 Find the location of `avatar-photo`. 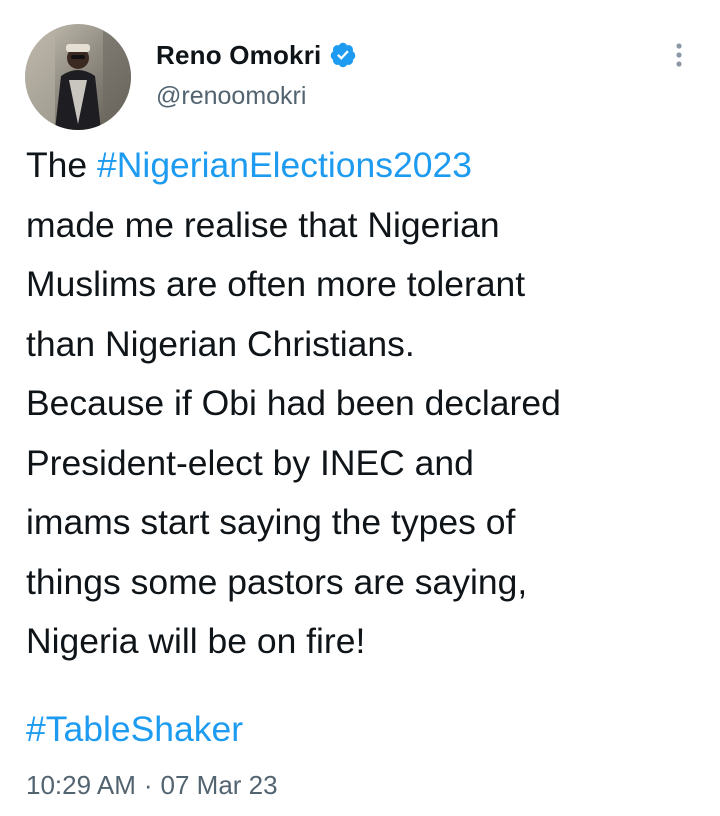

avatar-photo is located at coordinates (78, 77).